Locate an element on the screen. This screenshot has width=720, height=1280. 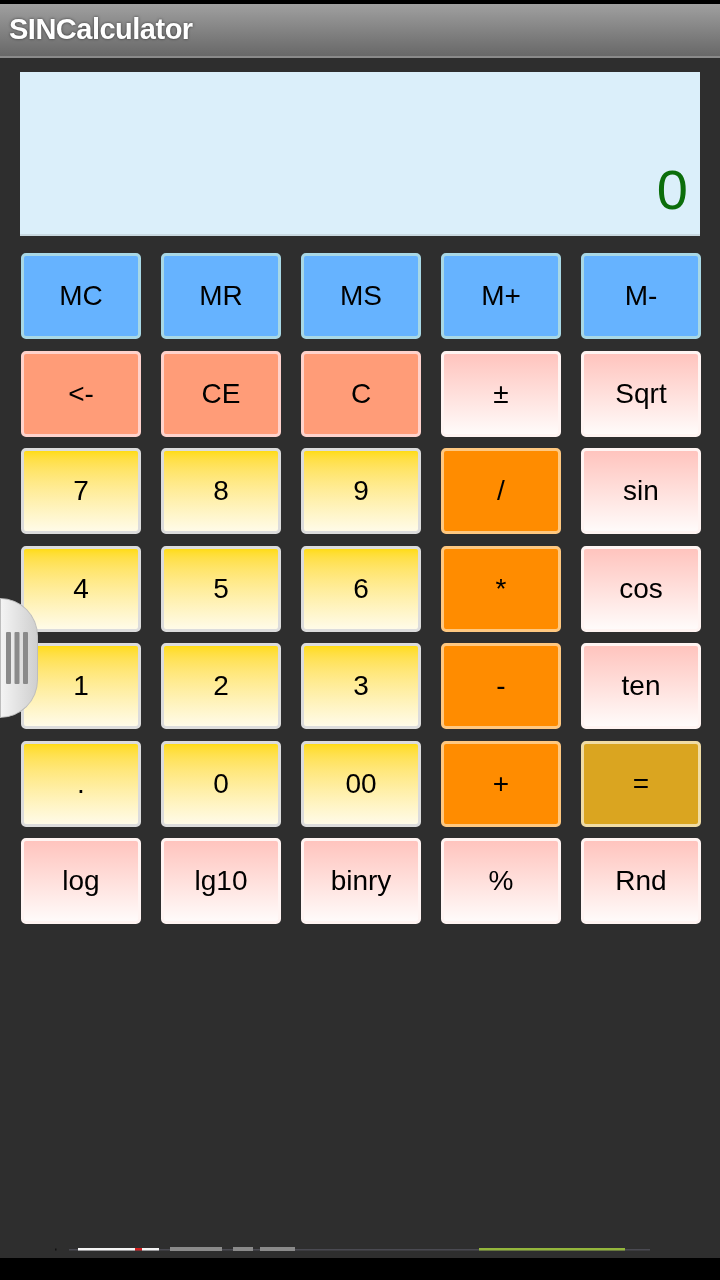
digit-key: 8 is located at coordinates (221, 491).